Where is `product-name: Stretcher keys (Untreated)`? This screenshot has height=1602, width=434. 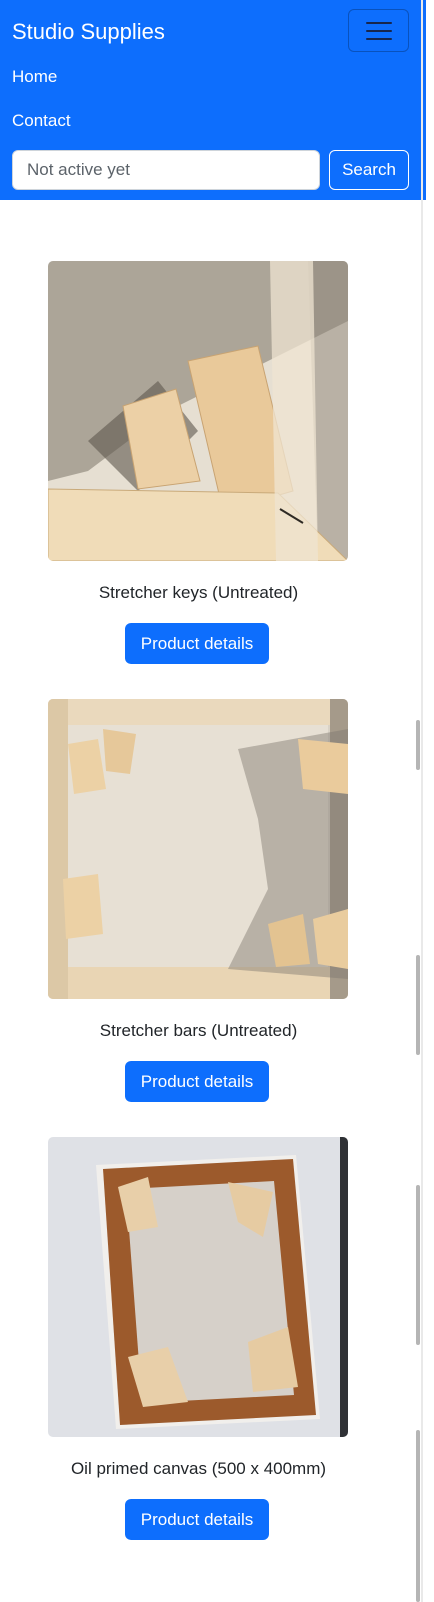 product-name: Stretcher keys (Untreated) is located at coordinates (198, 592).